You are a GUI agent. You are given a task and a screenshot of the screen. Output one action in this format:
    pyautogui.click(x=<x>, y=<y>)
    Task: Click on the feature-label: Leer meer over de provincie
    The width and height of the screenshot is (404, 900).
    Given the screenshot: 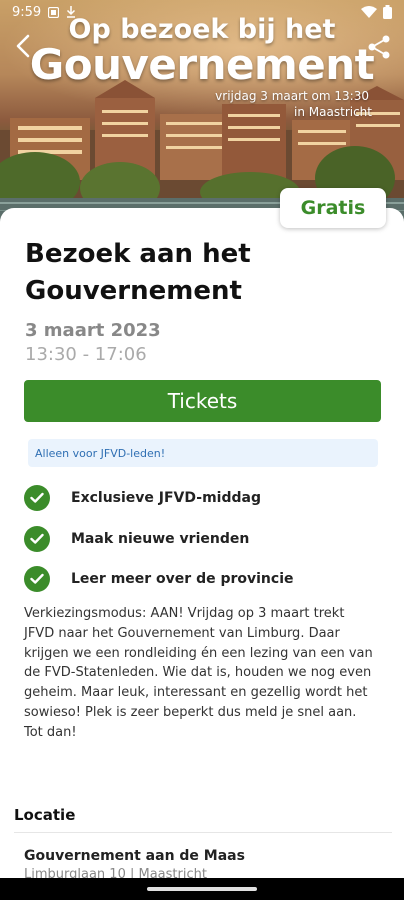 What is the action you would take?
    pyautogui.click(x=182, y=579)
    